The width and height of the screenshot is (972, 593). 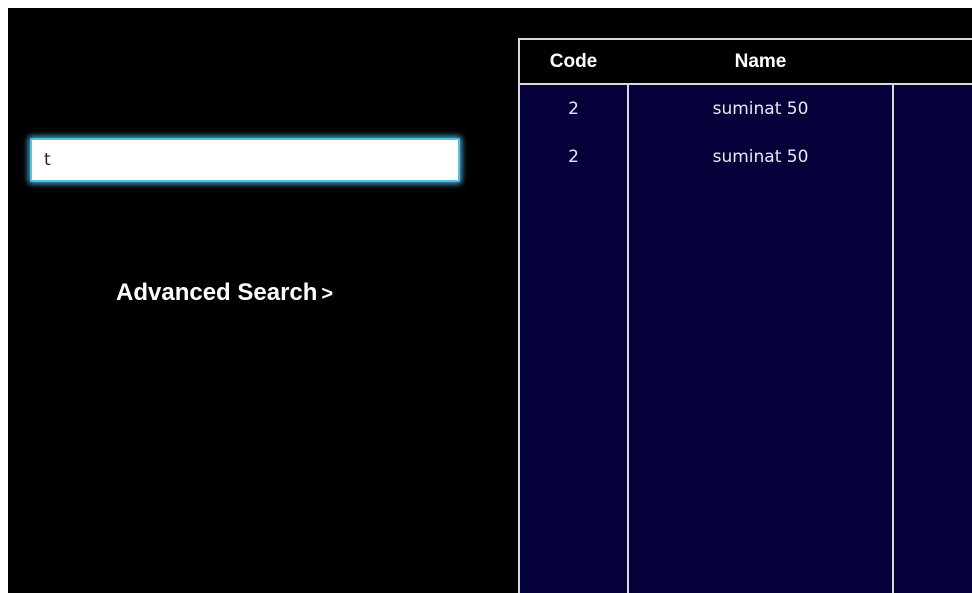 I want to click on column-header-extra, so click(x=933, y=61).